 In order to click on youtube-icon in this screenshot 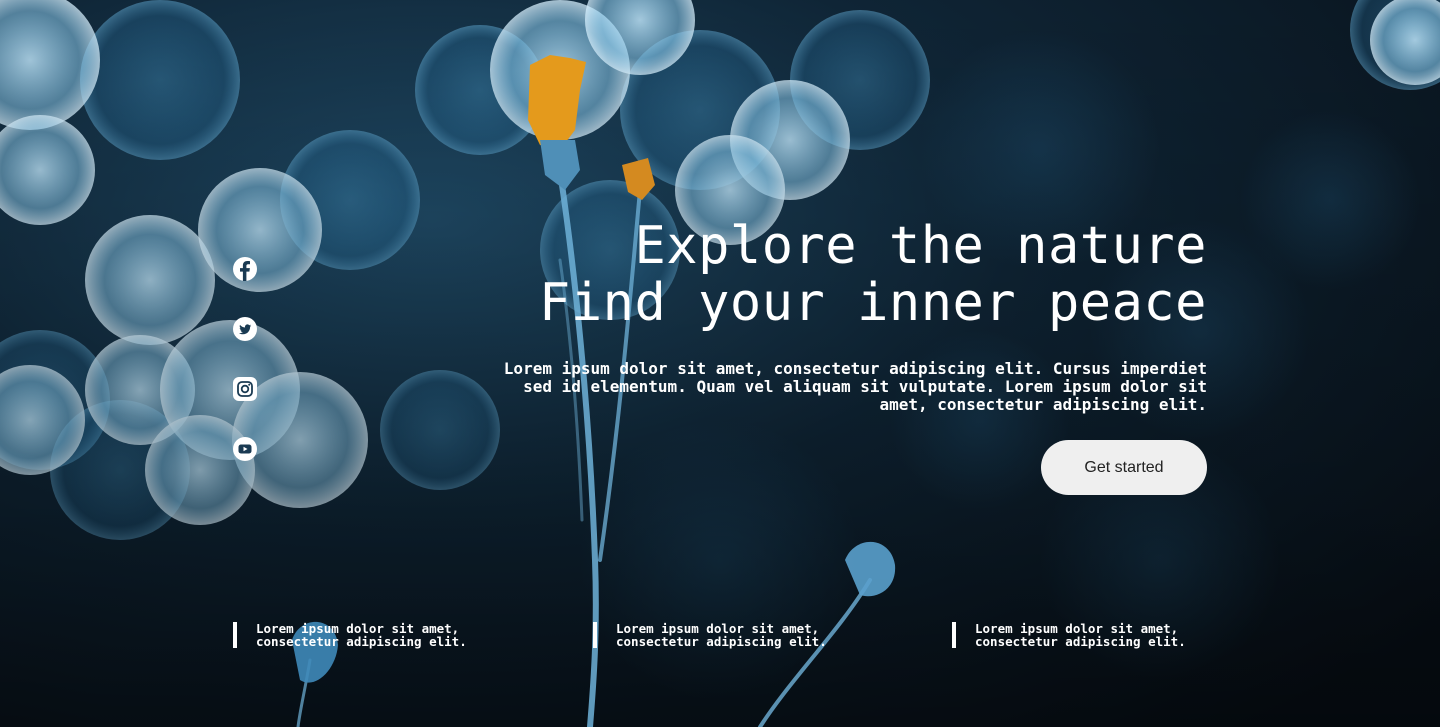, I will do `click(245, 449)`.